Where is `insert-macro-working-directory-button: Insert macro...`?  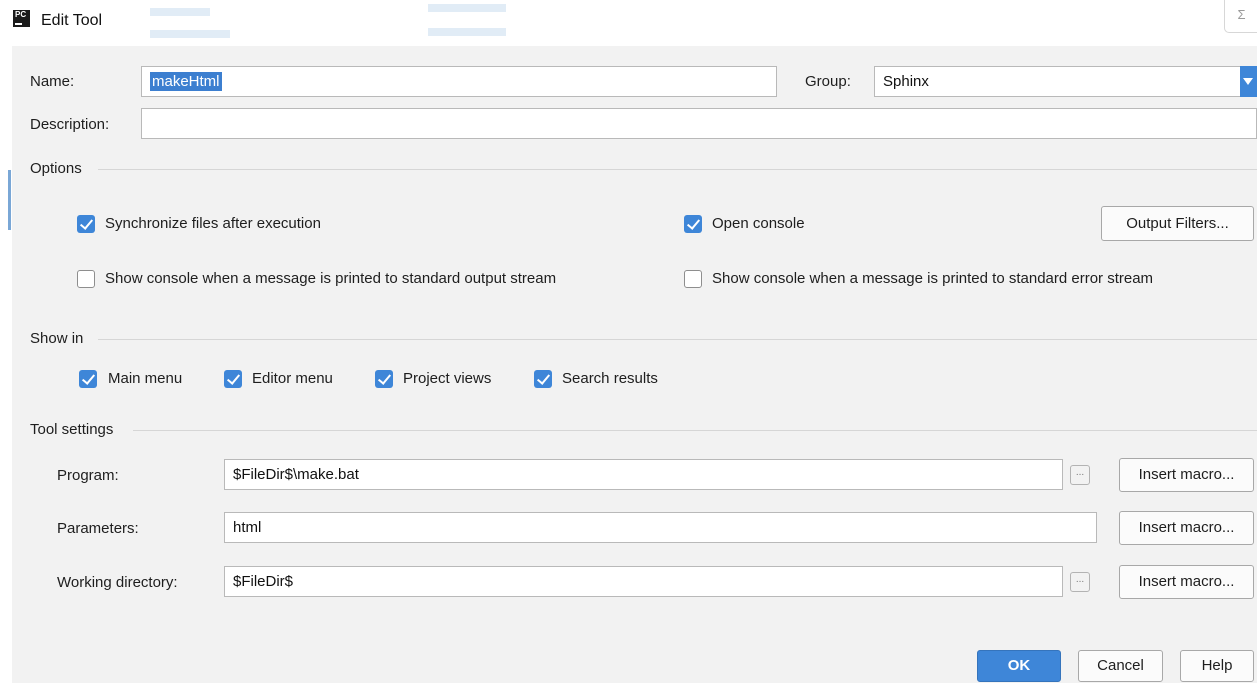 insert-macro-working-directory-button: Insert macro... is located at coordinates (1186, 582).